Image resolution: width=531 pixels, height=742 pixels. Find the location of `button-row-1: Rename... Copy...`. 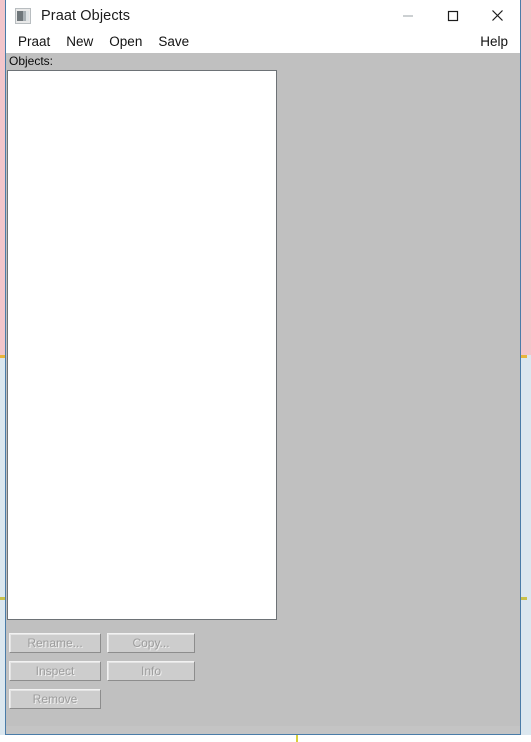

button-row-1: Rename... Copy... is located at coordinates (109, 643).